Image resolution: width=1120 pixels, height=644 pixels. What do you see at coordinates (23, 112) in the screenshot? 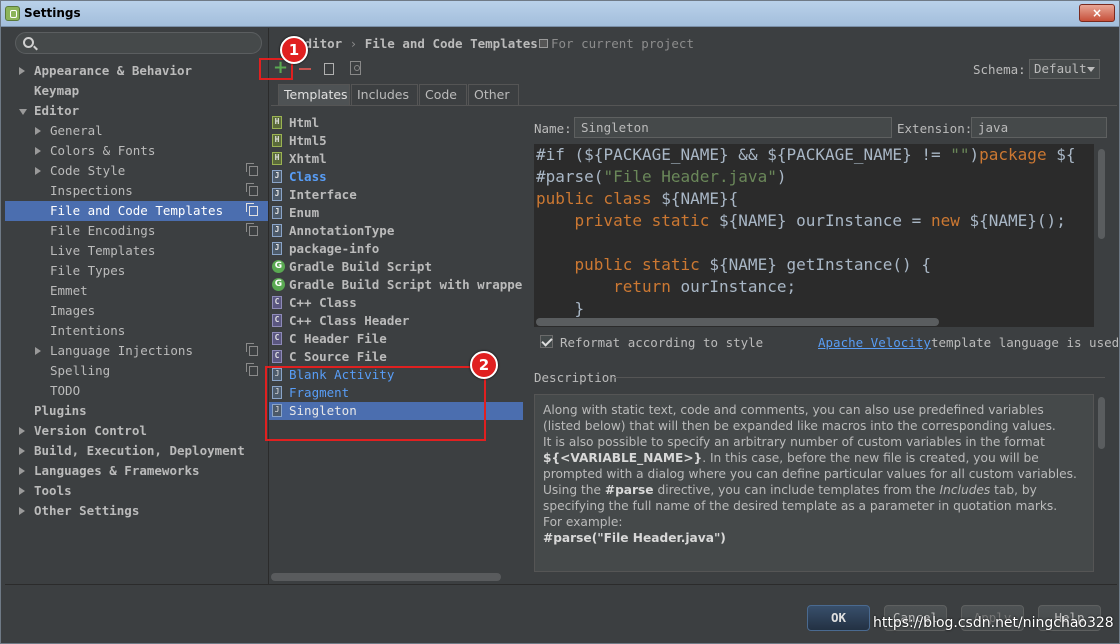
I see `expand-arrow-icon` at bounding box center [23, 112].